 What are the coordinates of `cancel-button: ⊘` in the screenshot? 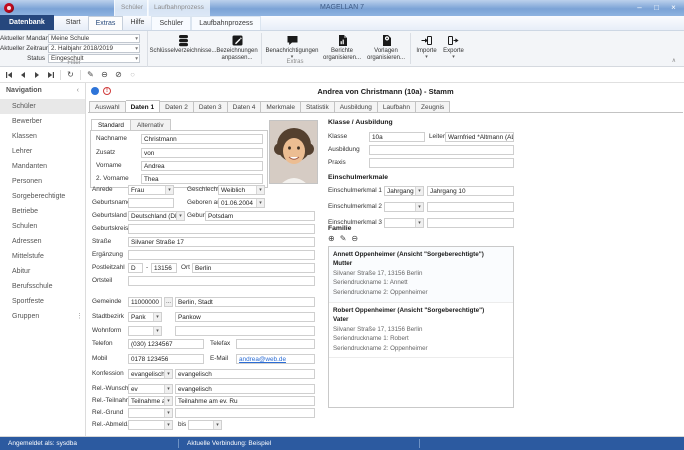 It's located at (118, 74).